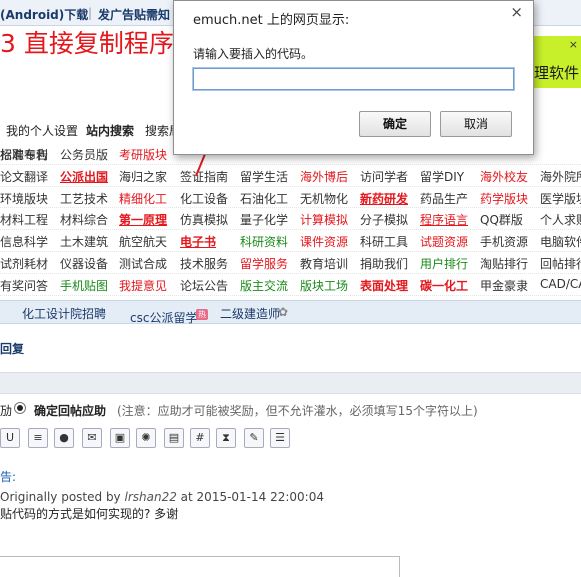 The height and width of the screenshot is (577, 581). I want to click on forum-category-link: 海外院所, so click(560, 176).